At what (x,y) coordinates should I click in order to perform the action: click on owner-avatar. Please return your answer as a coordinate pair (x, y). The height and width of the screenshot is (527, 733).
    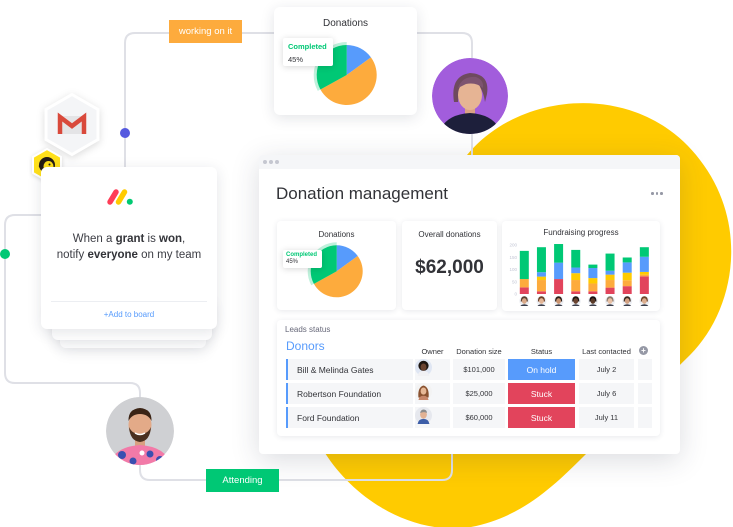
    Looking at the image, I should click on (423, 415).